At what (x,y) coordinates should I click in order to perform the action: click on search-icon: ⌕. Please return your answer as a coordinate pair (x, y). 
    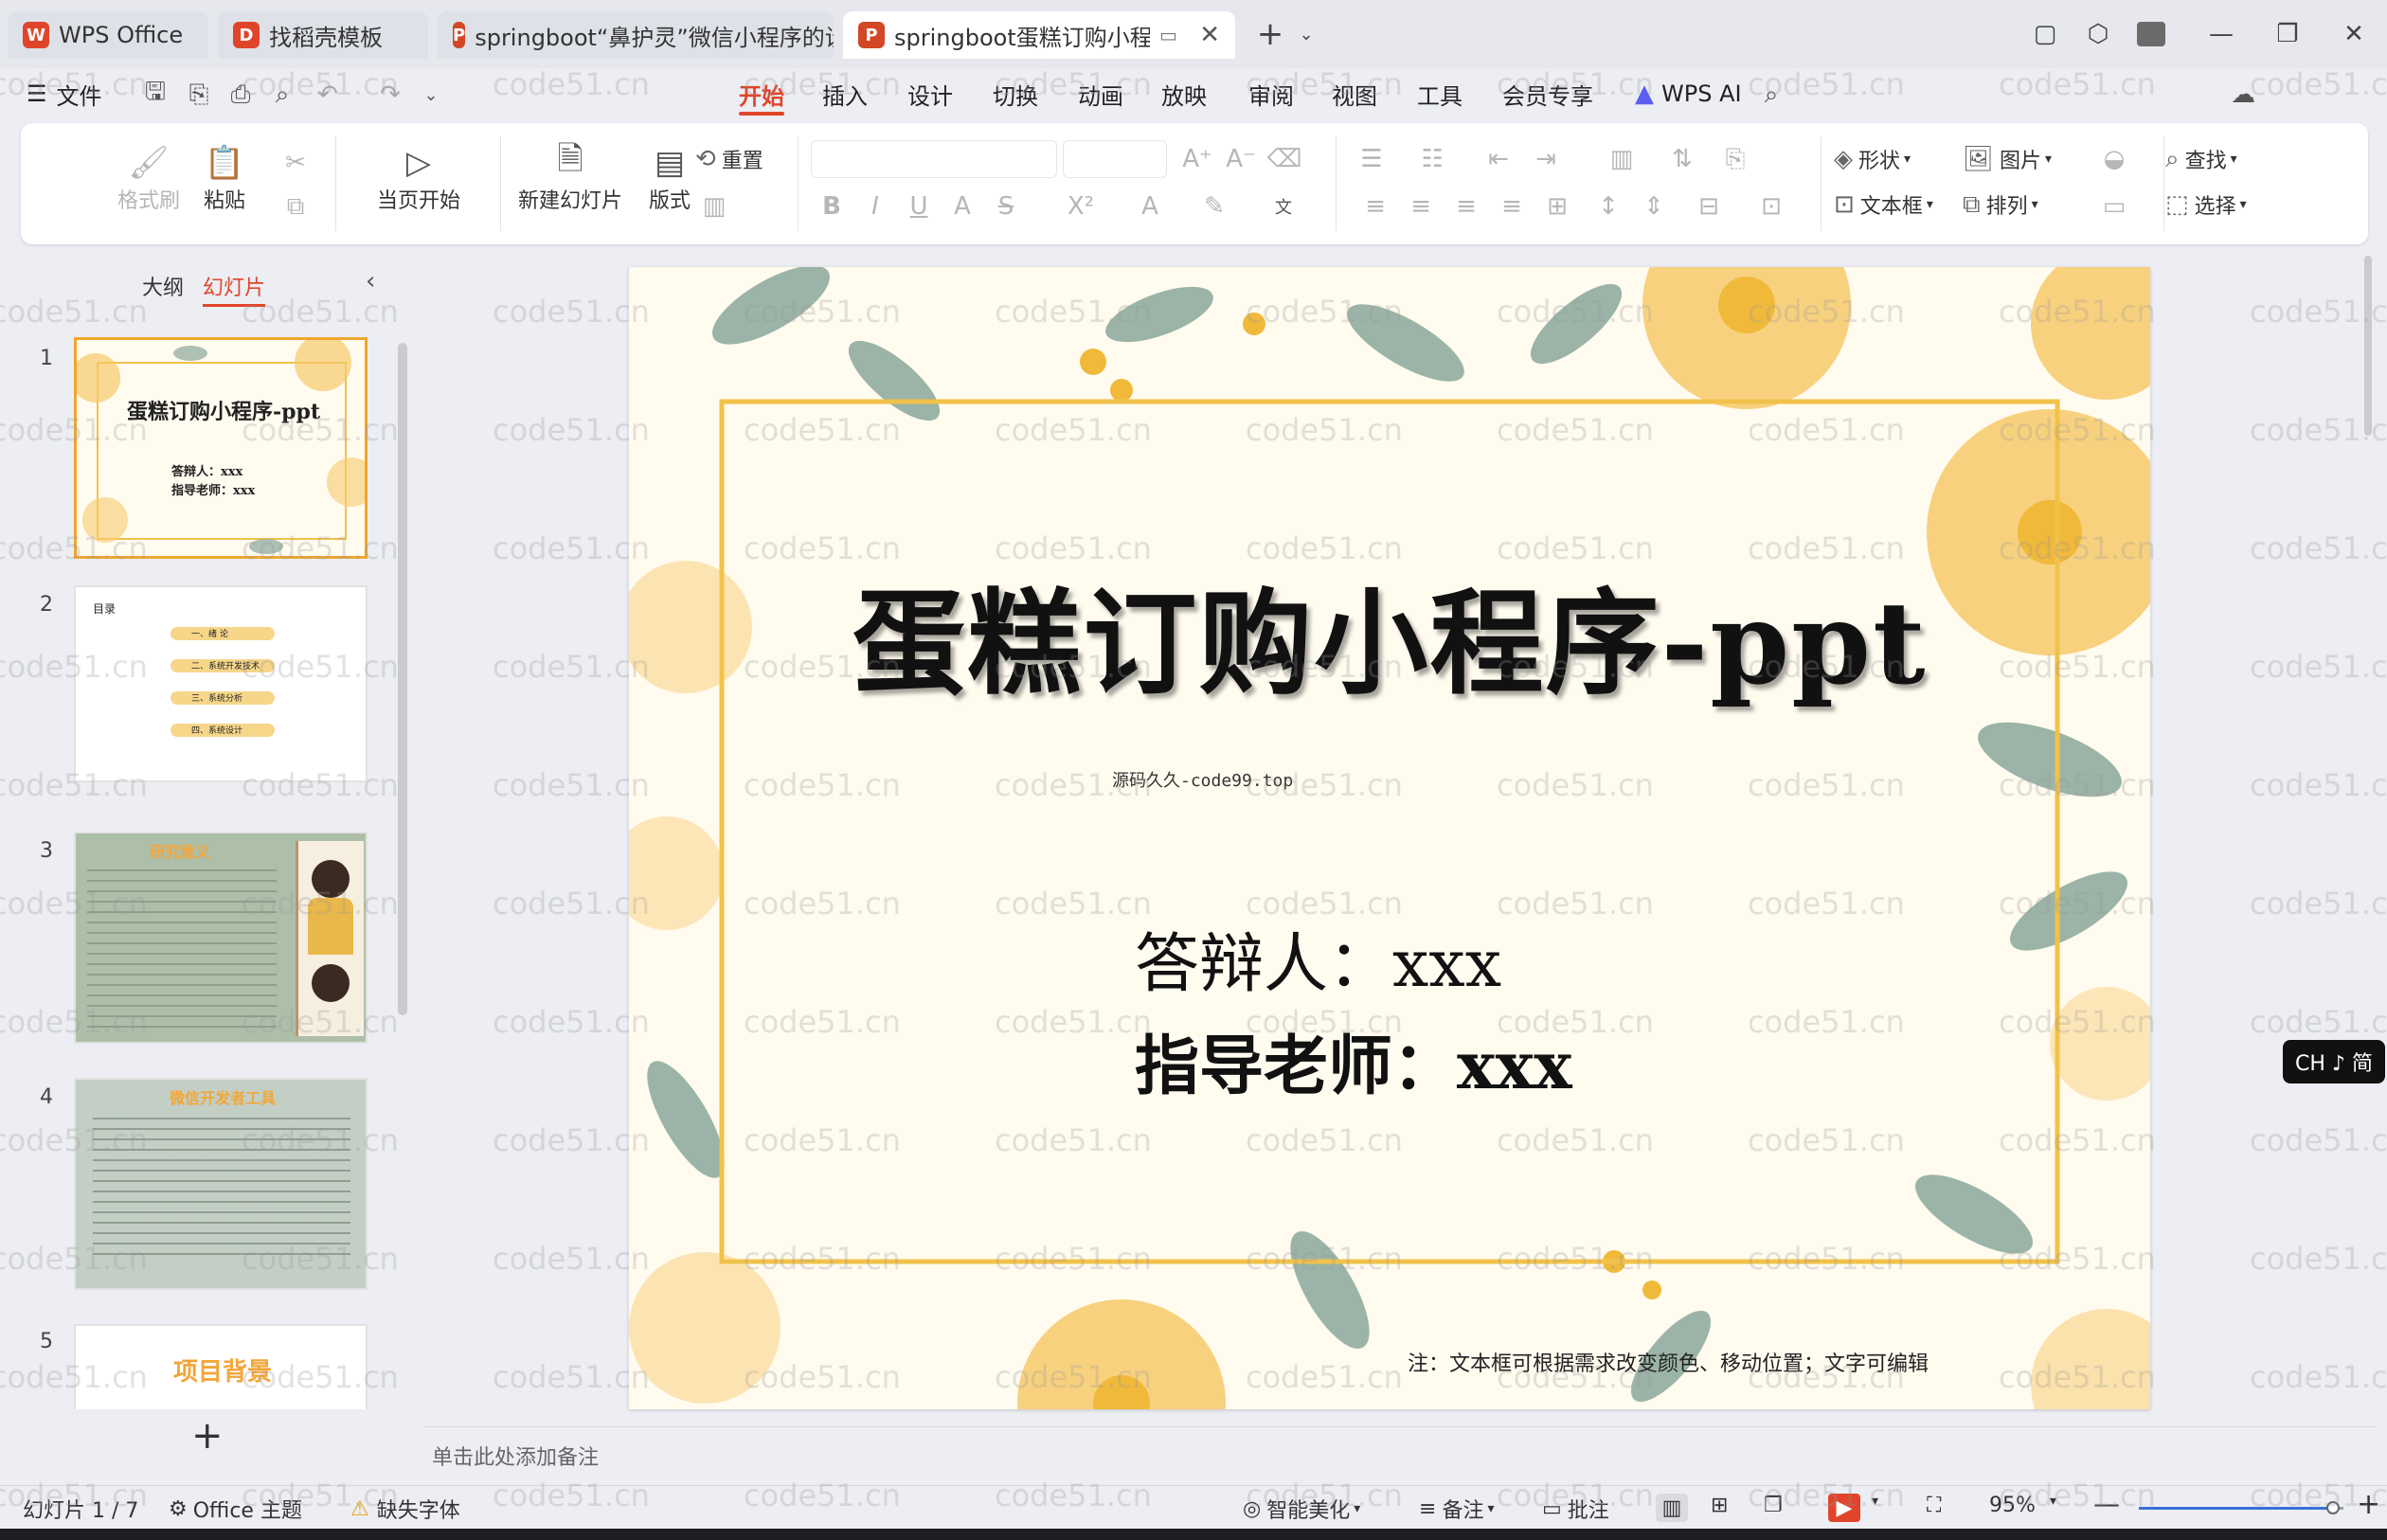
    Looking at the image, I should click on (1771, 95).